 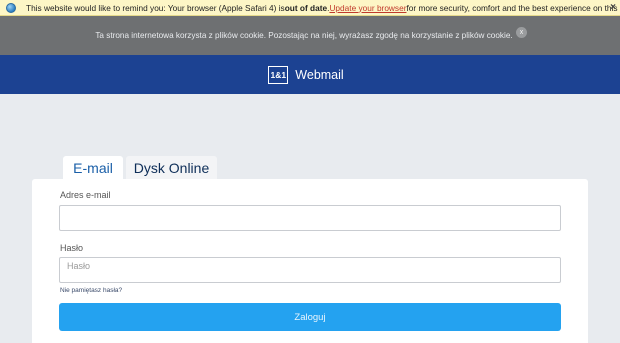 I want to click on globe-icon, so click(x=11, y=7).